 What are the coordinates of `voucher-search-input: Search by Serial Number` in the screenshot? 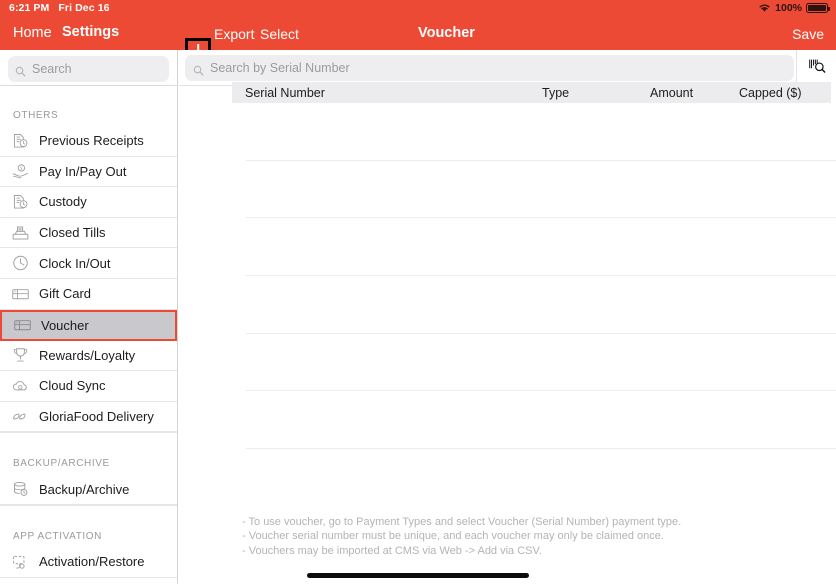 It's located at (489, 68).